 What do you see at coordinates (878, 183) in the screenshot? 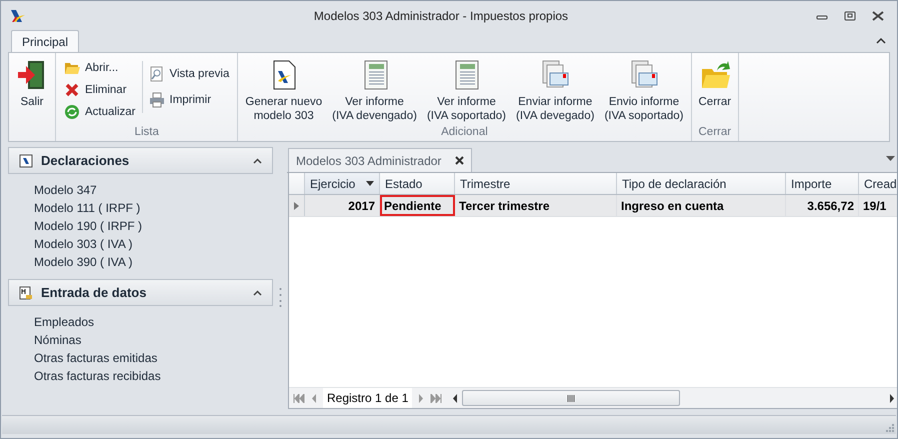
I see `column-header: Cread` at bounding box center [878, 183].